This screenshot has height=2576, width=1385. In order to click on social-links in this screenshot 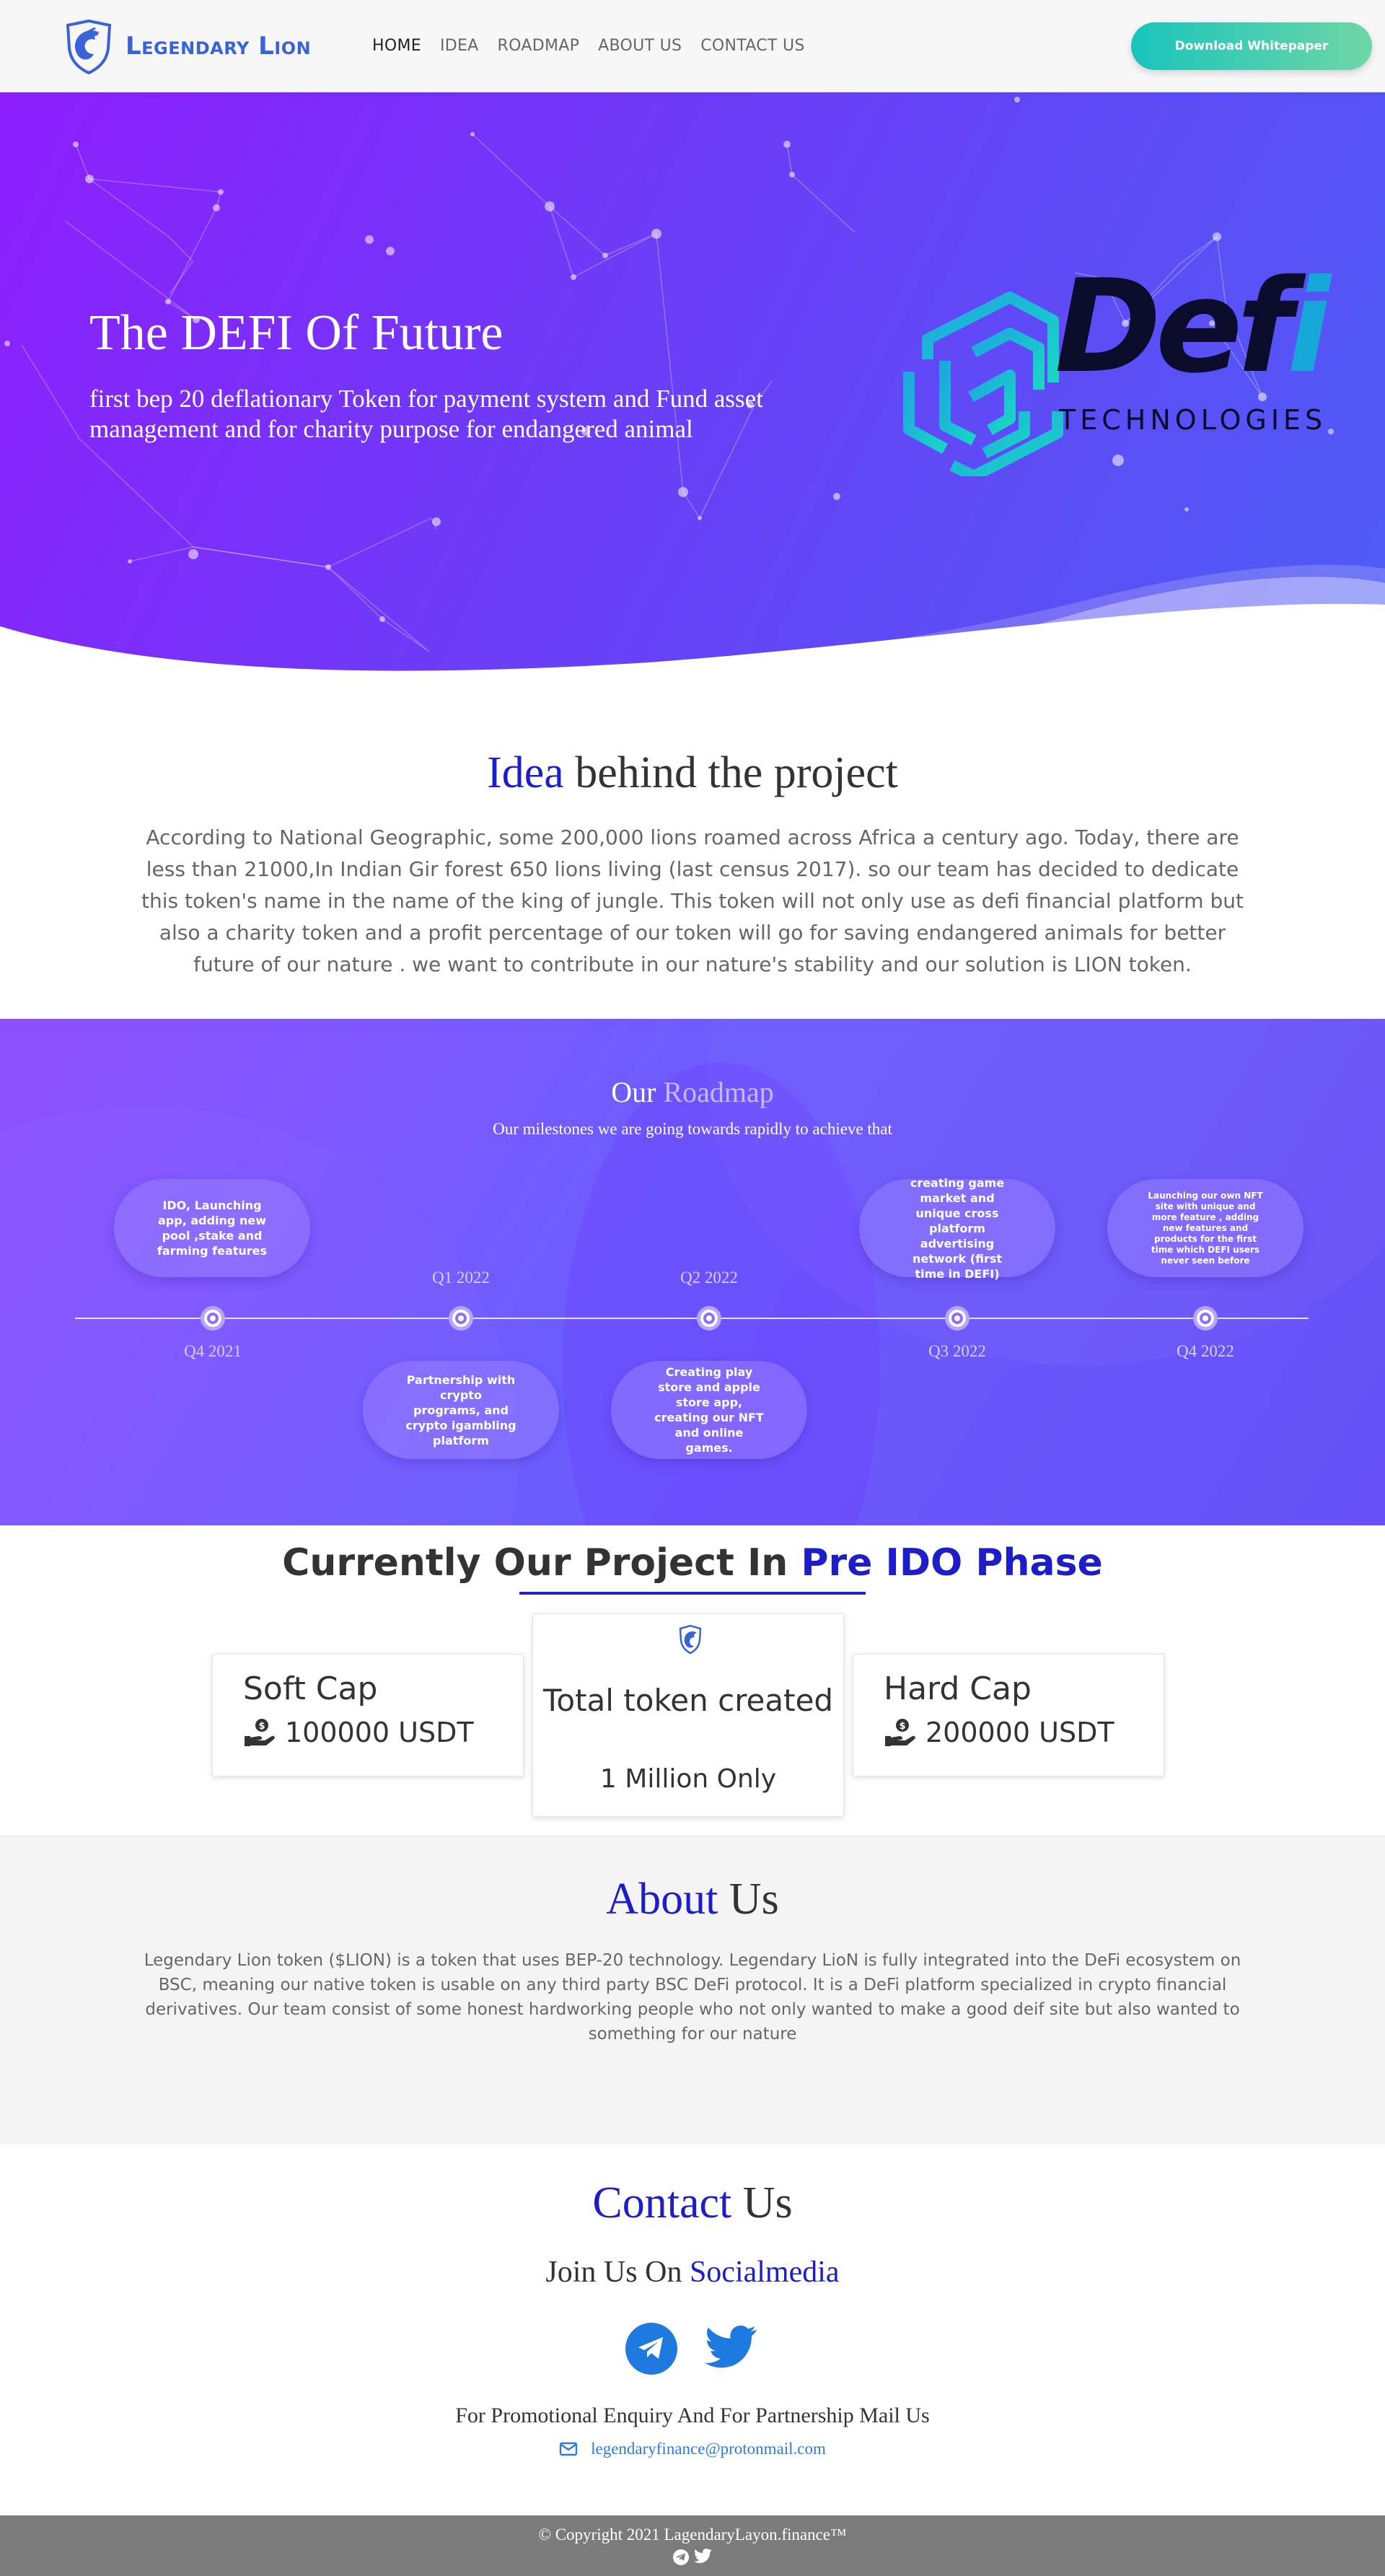, I will do `click(692, 2349)`.